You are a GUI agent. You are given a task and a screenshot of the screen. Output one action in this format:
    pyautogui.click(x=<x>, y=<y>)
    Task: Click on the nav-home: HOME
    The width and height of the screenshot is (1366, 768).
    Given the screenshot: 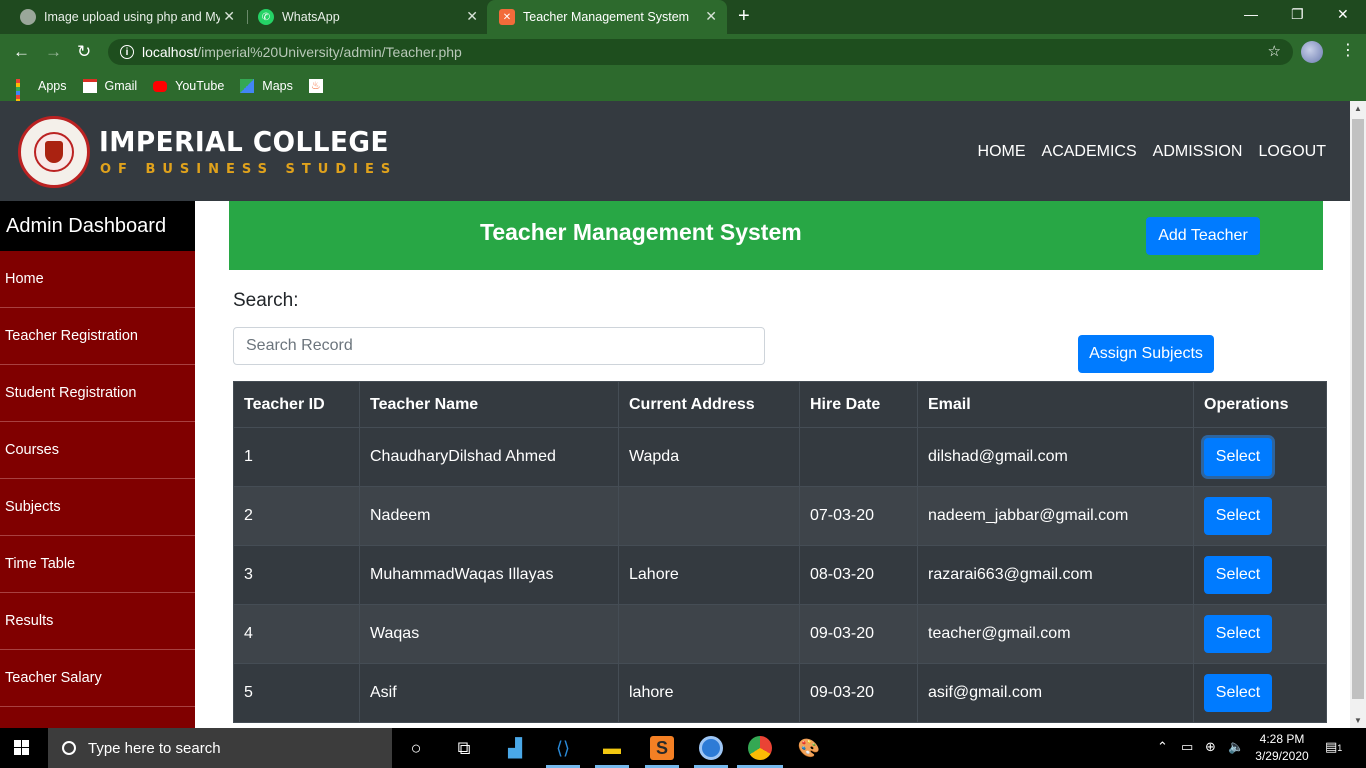 What is the action you would take?
    pyautogui.click(x=1002, y=152)
    